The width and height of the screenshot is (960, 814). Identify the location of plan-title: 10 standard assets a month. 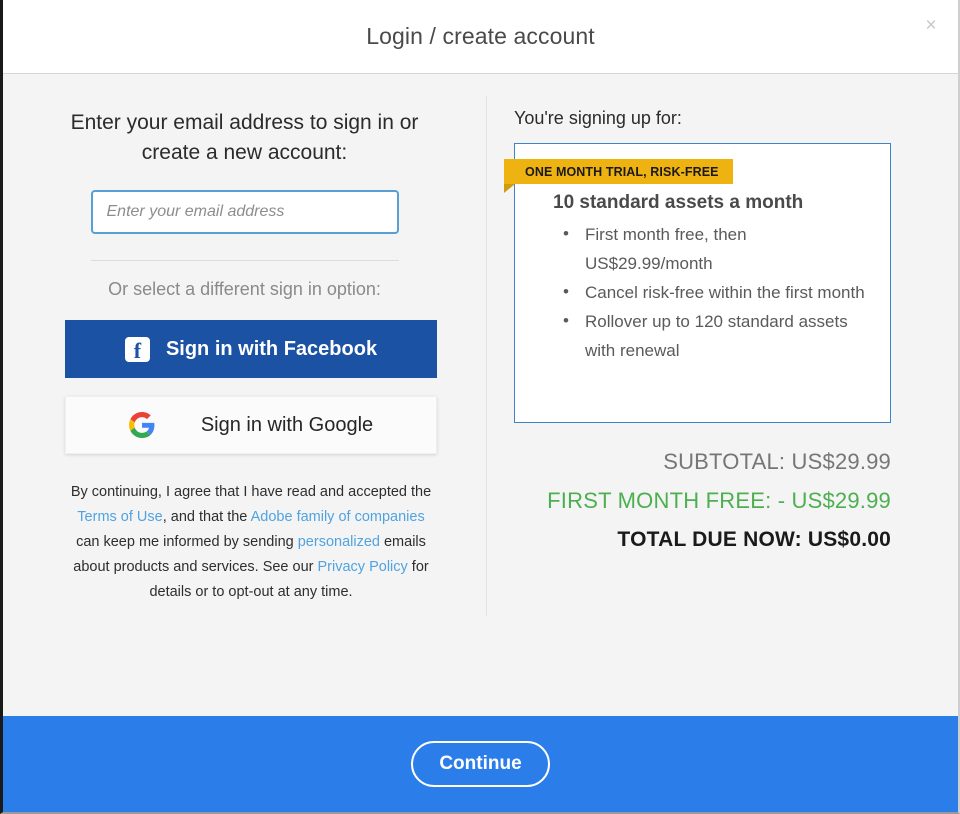
(678, 202).